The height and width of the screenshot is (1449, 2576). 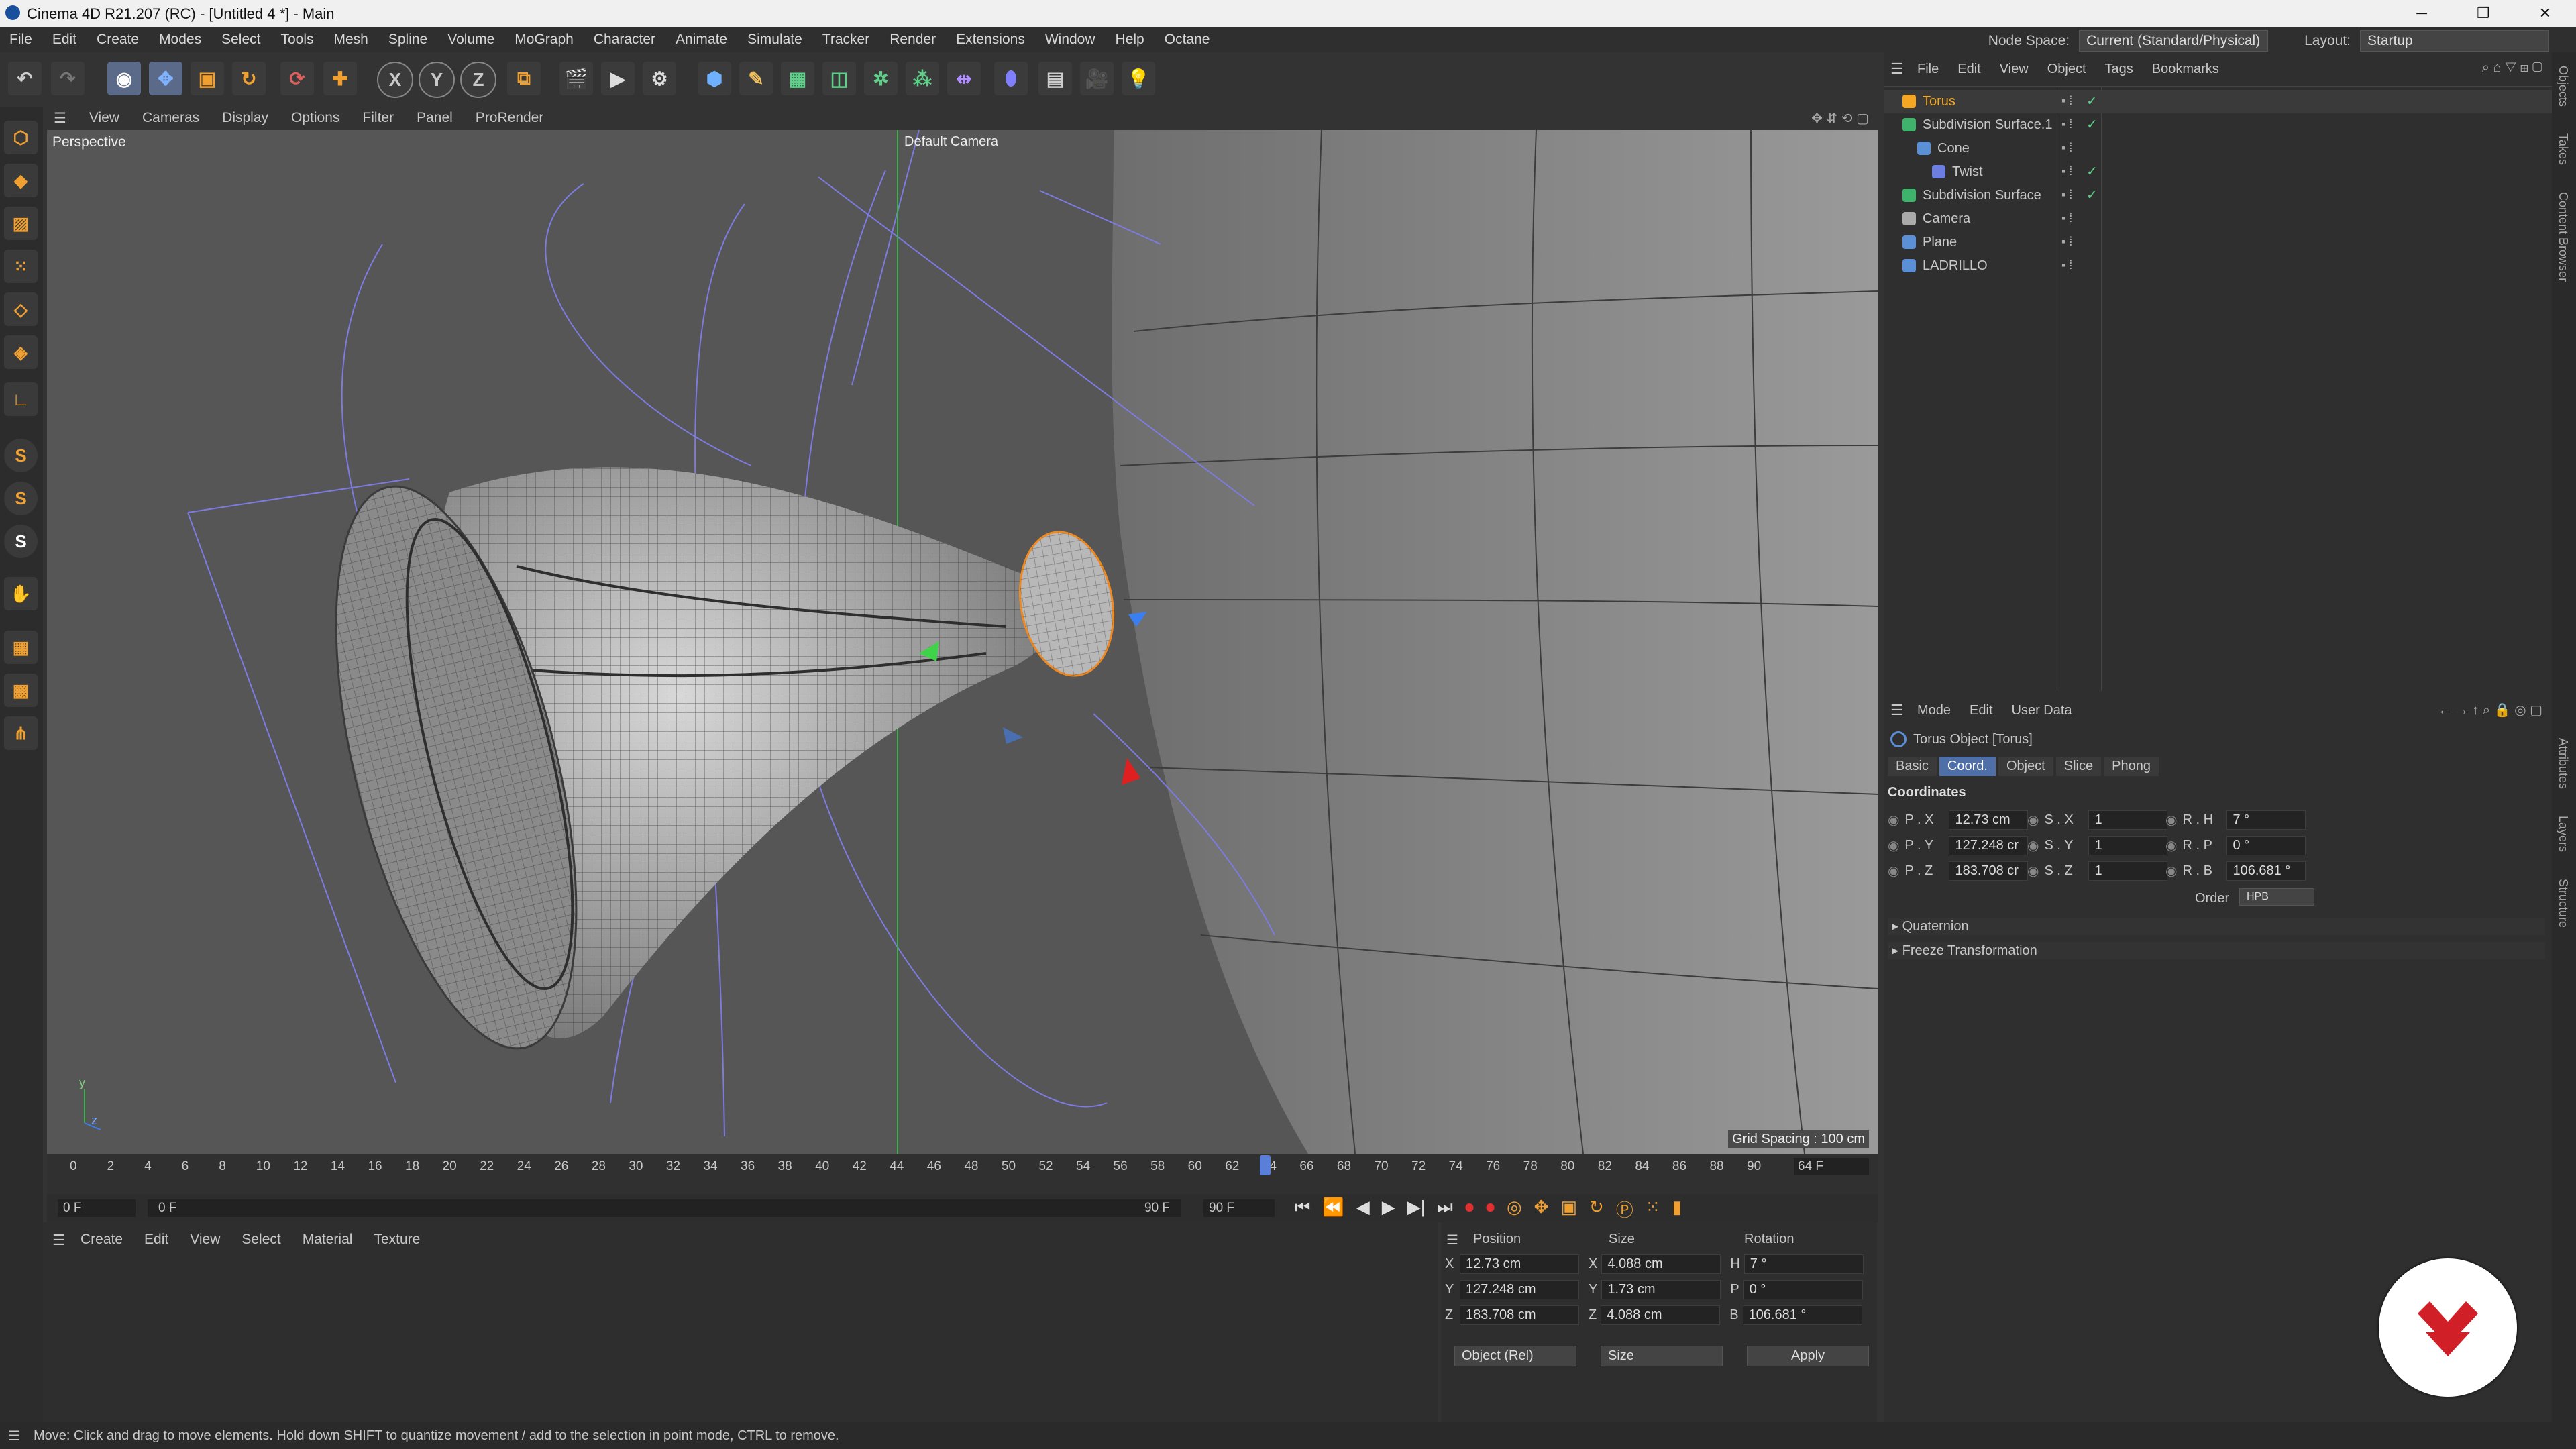 What do you see at coordinates (170, 118) in the screenshot?
I see `viewport-menu-cameras: Cameras` at bounding box center [170, 118].